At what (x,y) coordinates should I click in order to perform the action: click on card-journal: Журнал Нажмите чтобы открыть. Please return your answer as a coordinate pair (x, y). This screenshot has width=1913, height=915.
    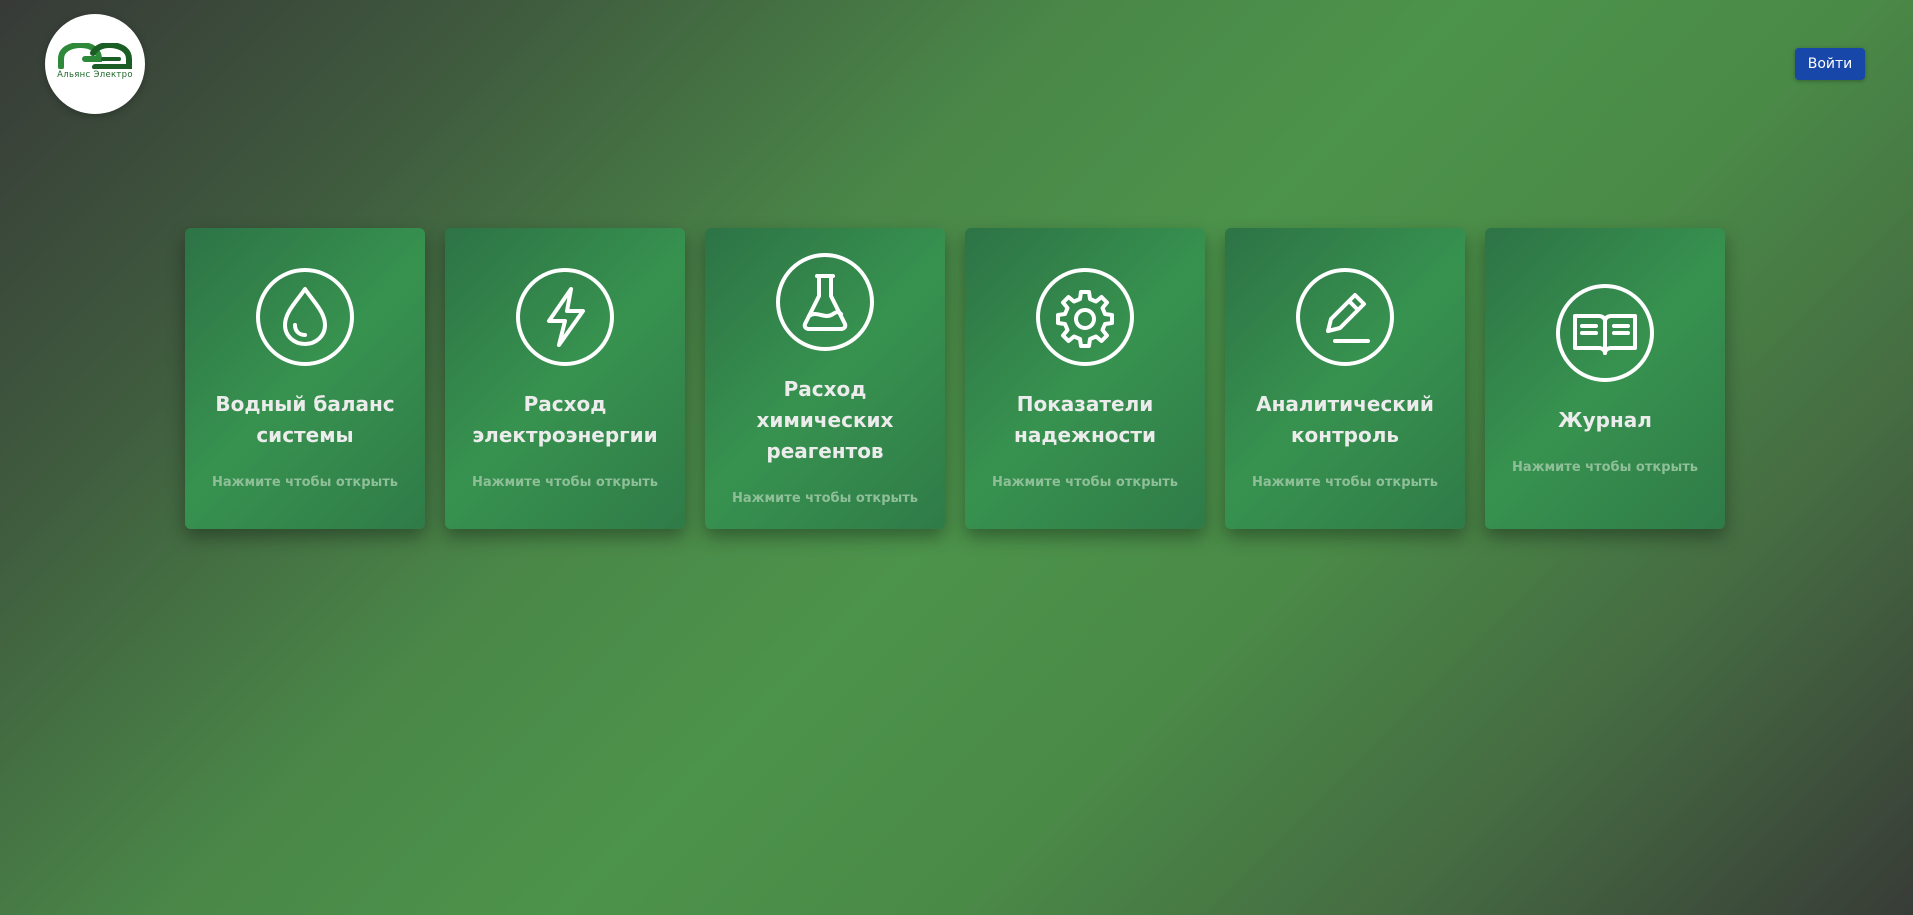
    Looking at the image, I should click on (1605, 378).